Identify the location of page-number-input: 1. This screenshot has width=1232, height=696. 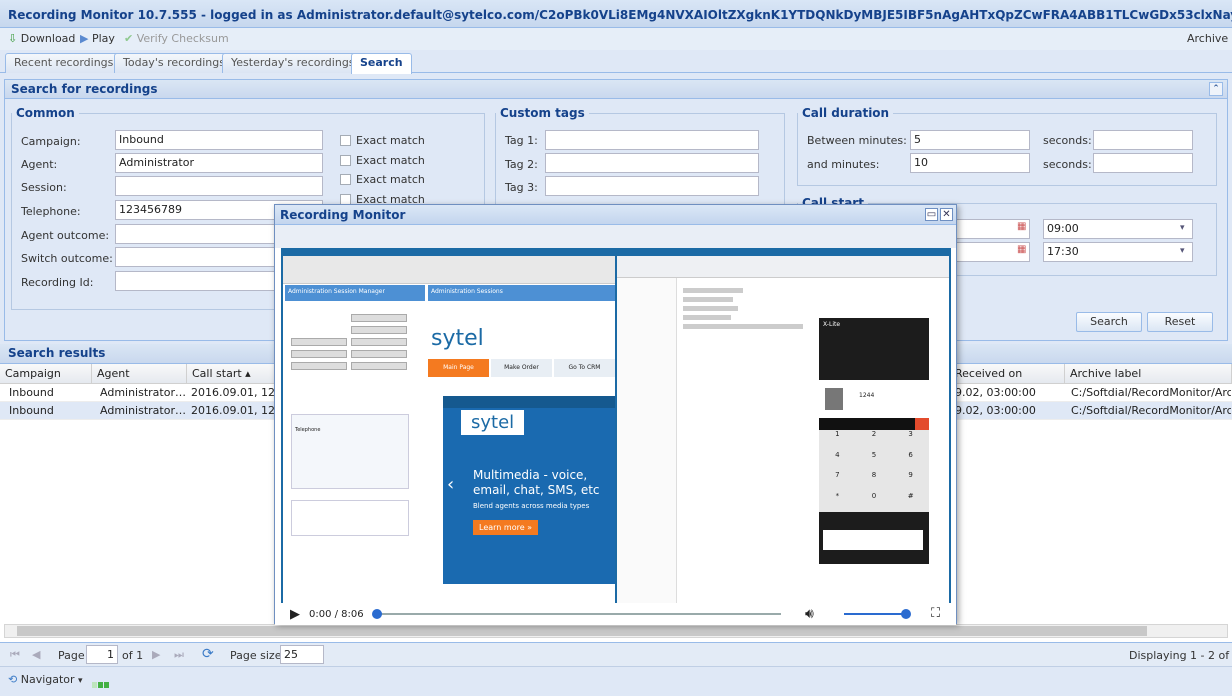
(102, 654).